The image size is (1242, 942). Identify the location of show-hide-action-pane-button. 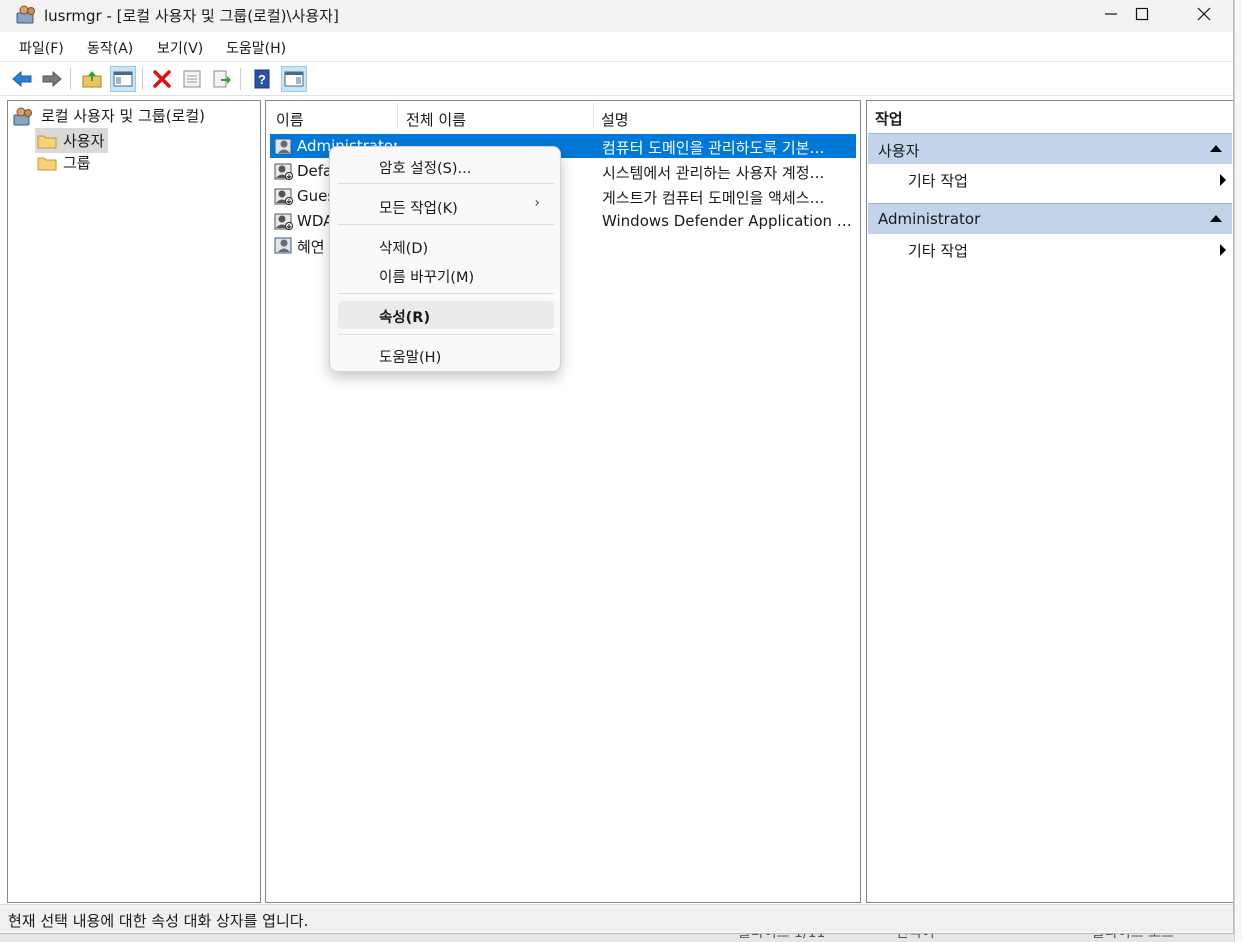
(294, 79).